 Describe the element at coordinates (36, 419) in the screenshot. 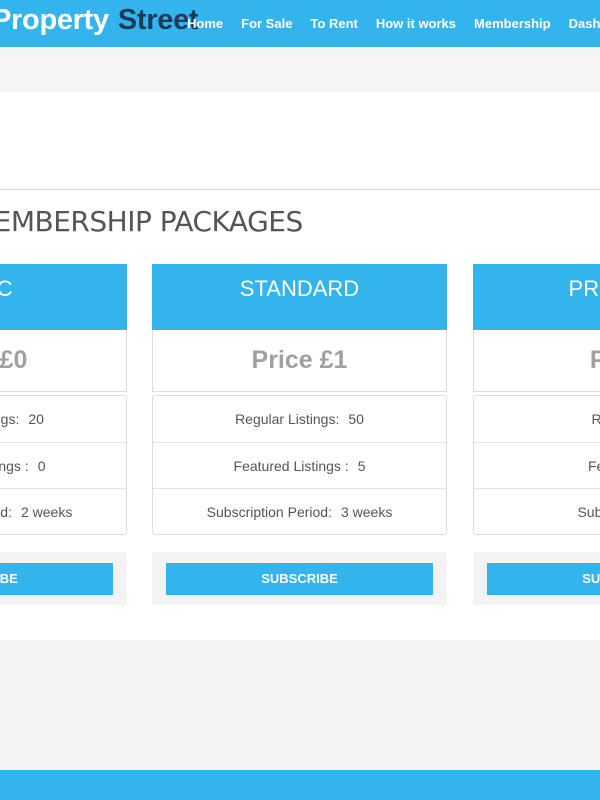

I see `feature-value: 20` at that location.